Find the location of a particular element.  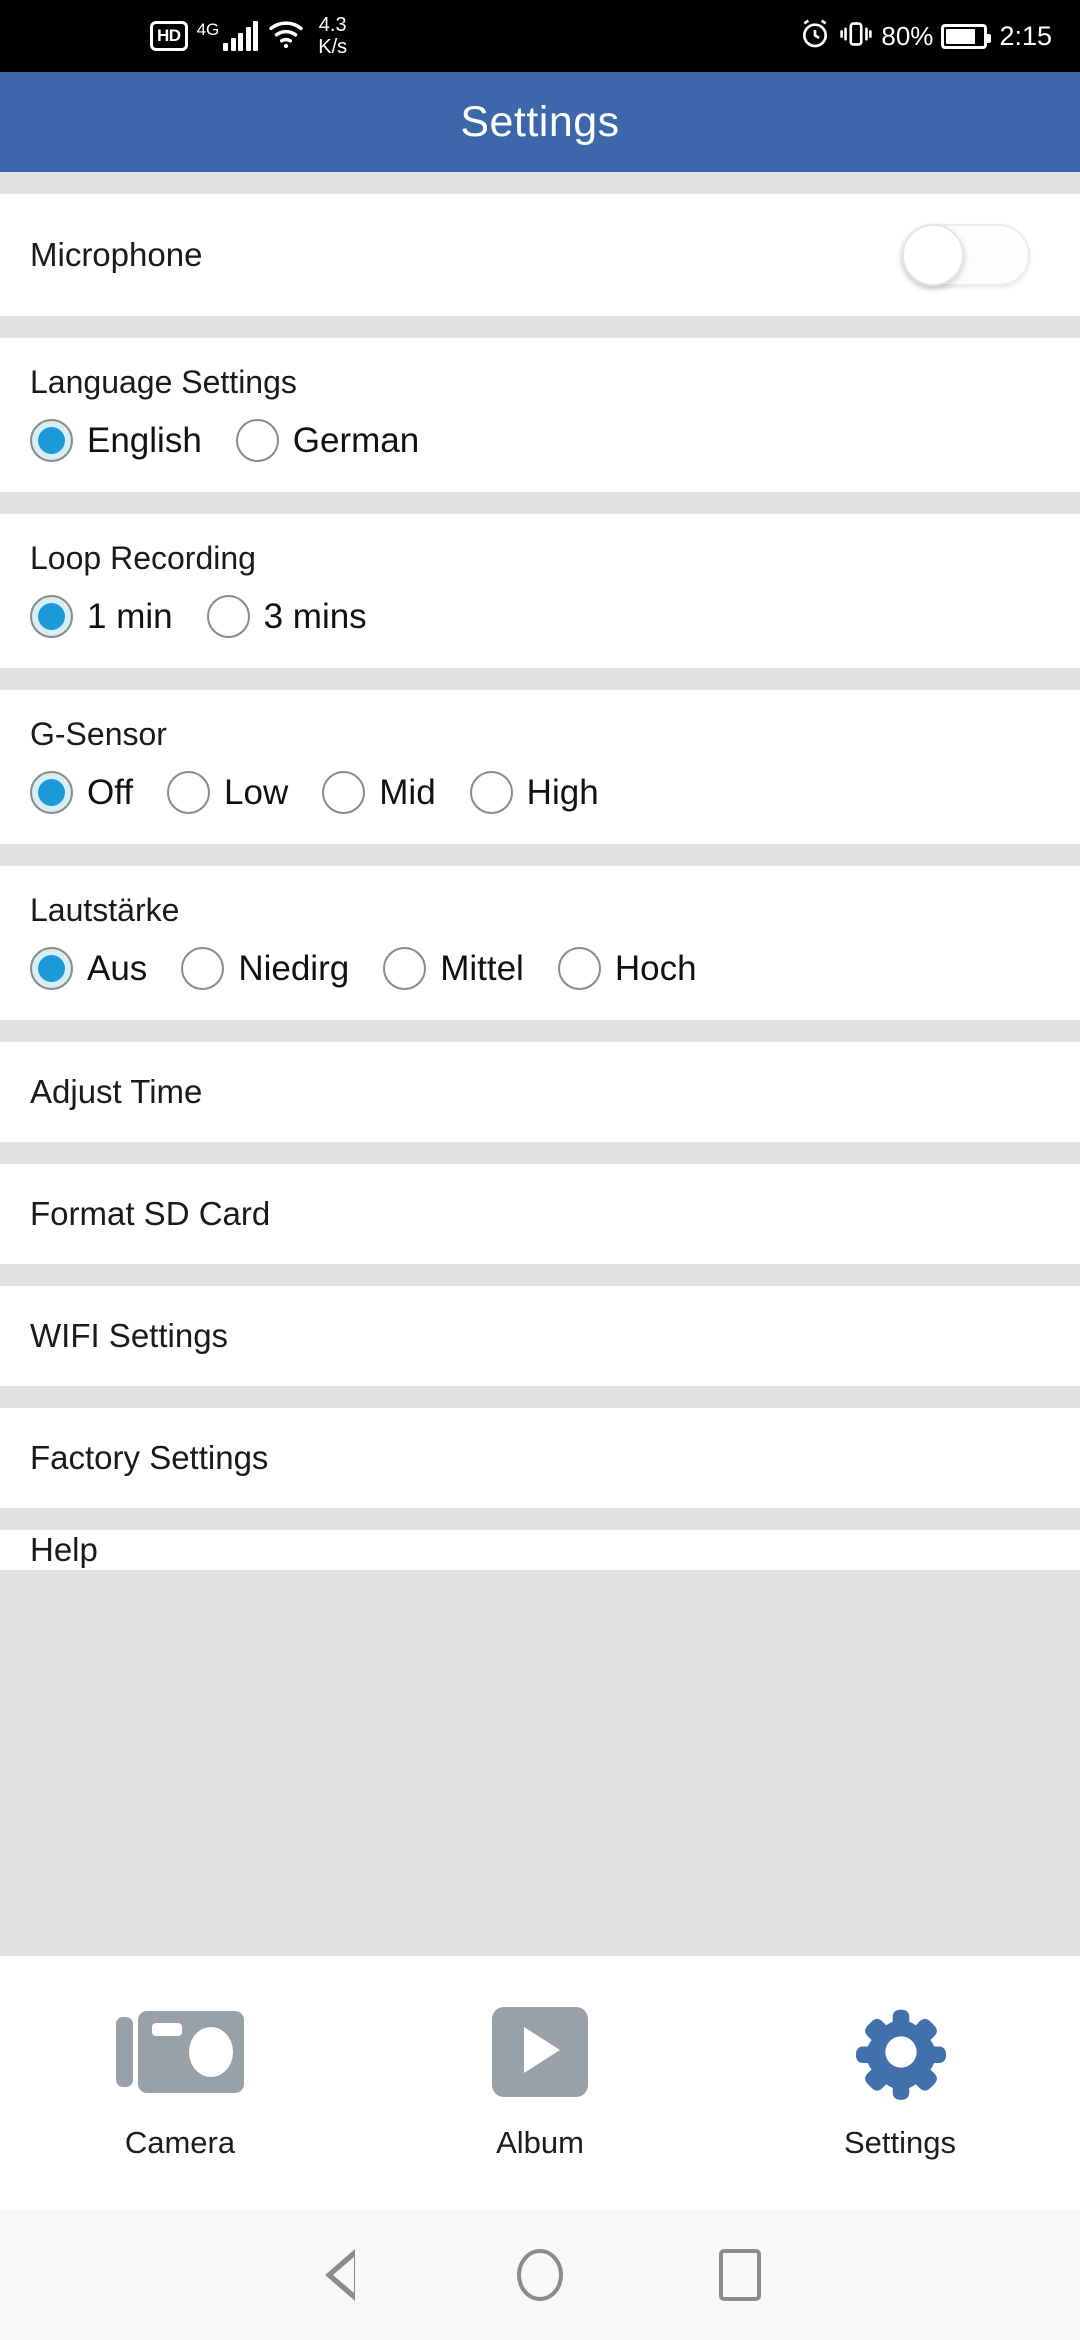

microphone-row: Microphone is located at coordinates (540, 255).